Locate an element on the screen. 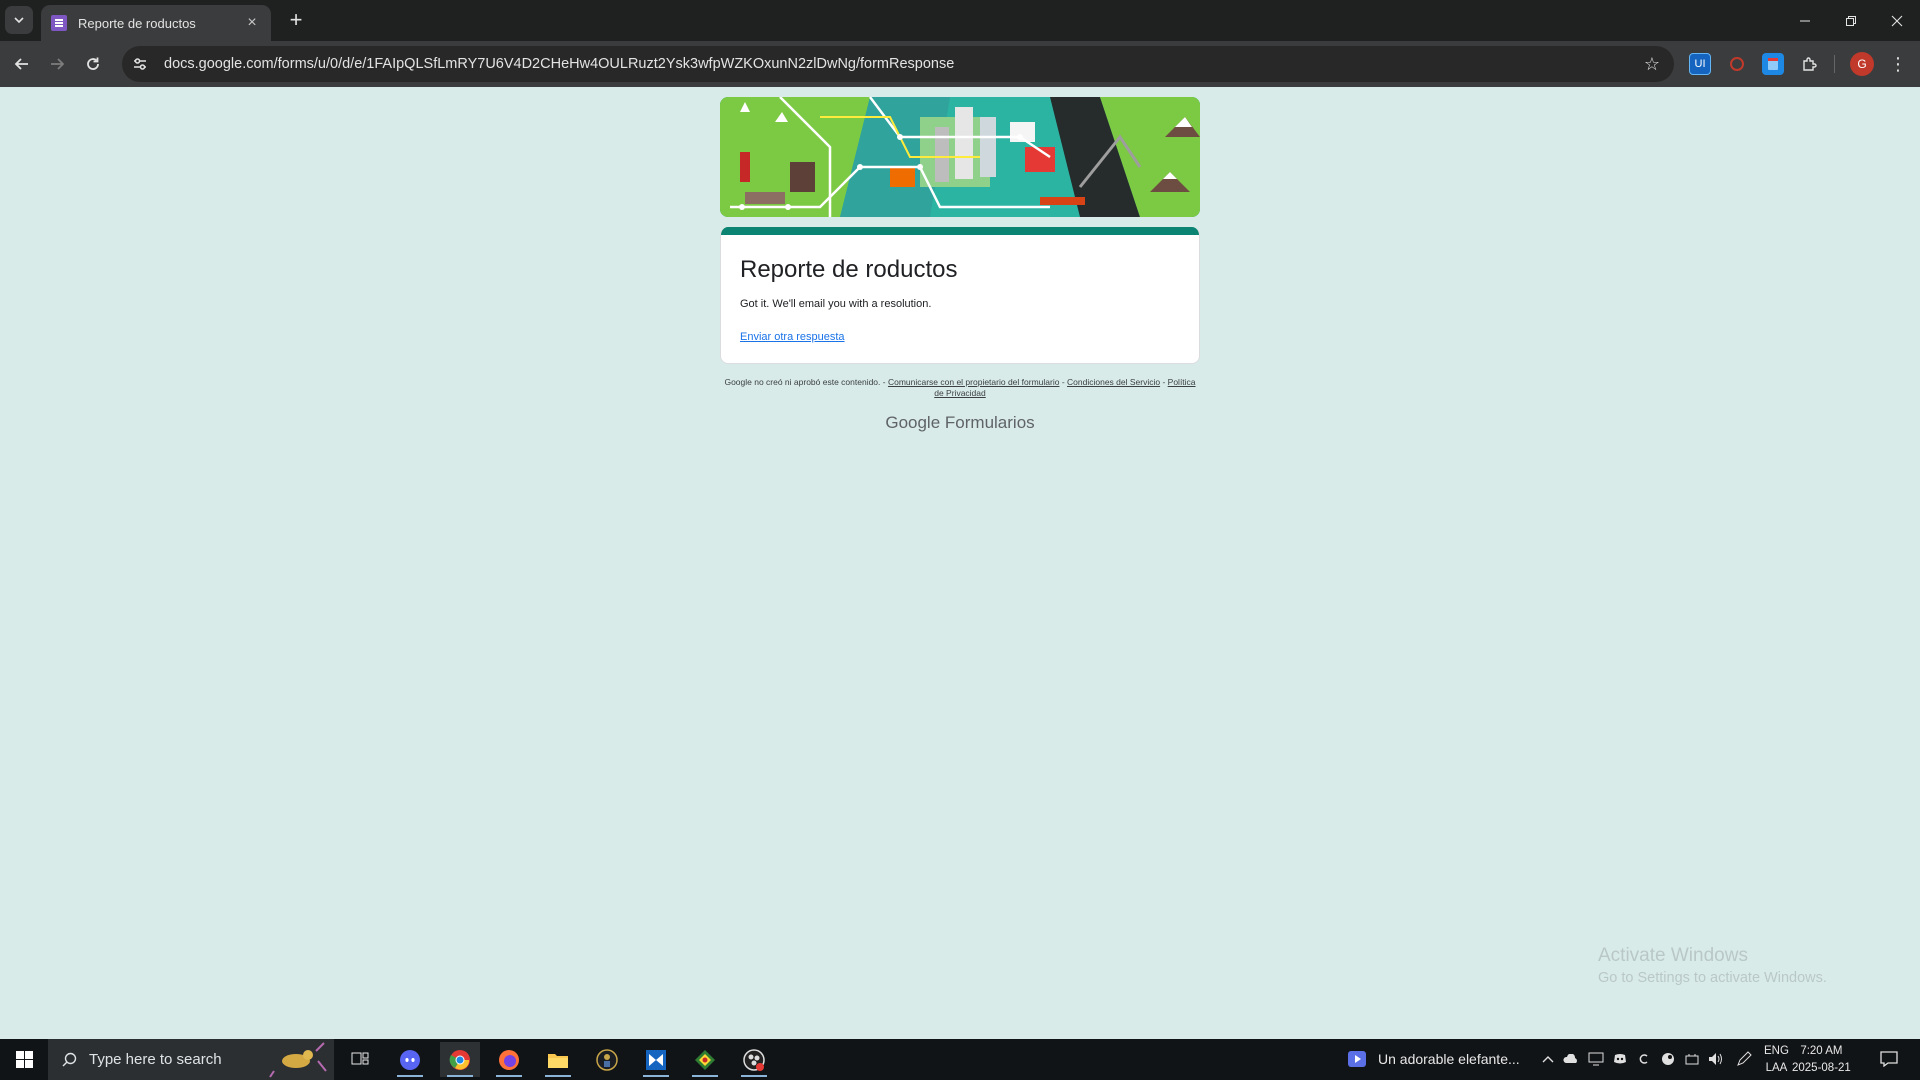  new-tab-button: + is located at coordinates (296, 21).